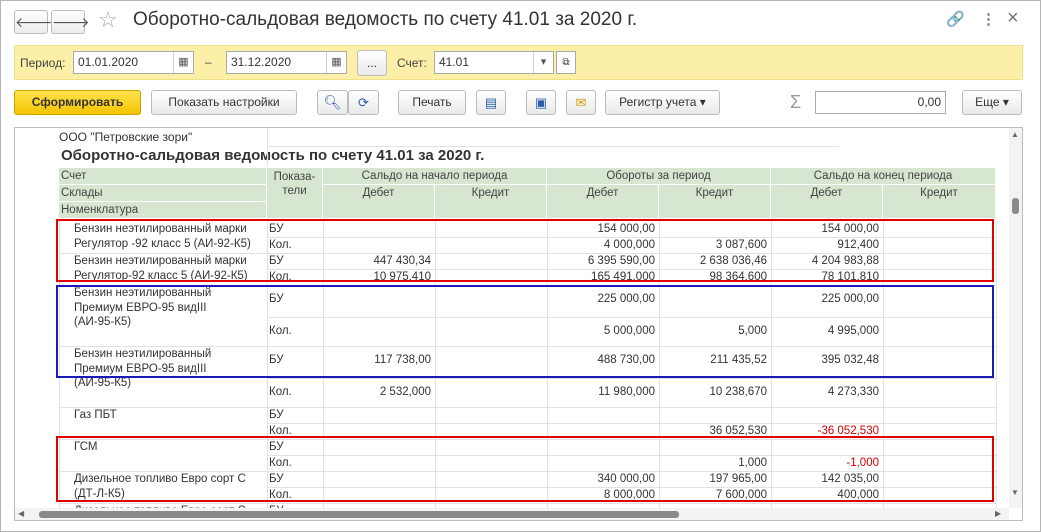 Image resolution: width=1041 pixels, height=532 pixels. What do you see at coordinates (880, 102) in the screenshot?
I see `sum-field: 0,00` at bounding box center [880, 102].